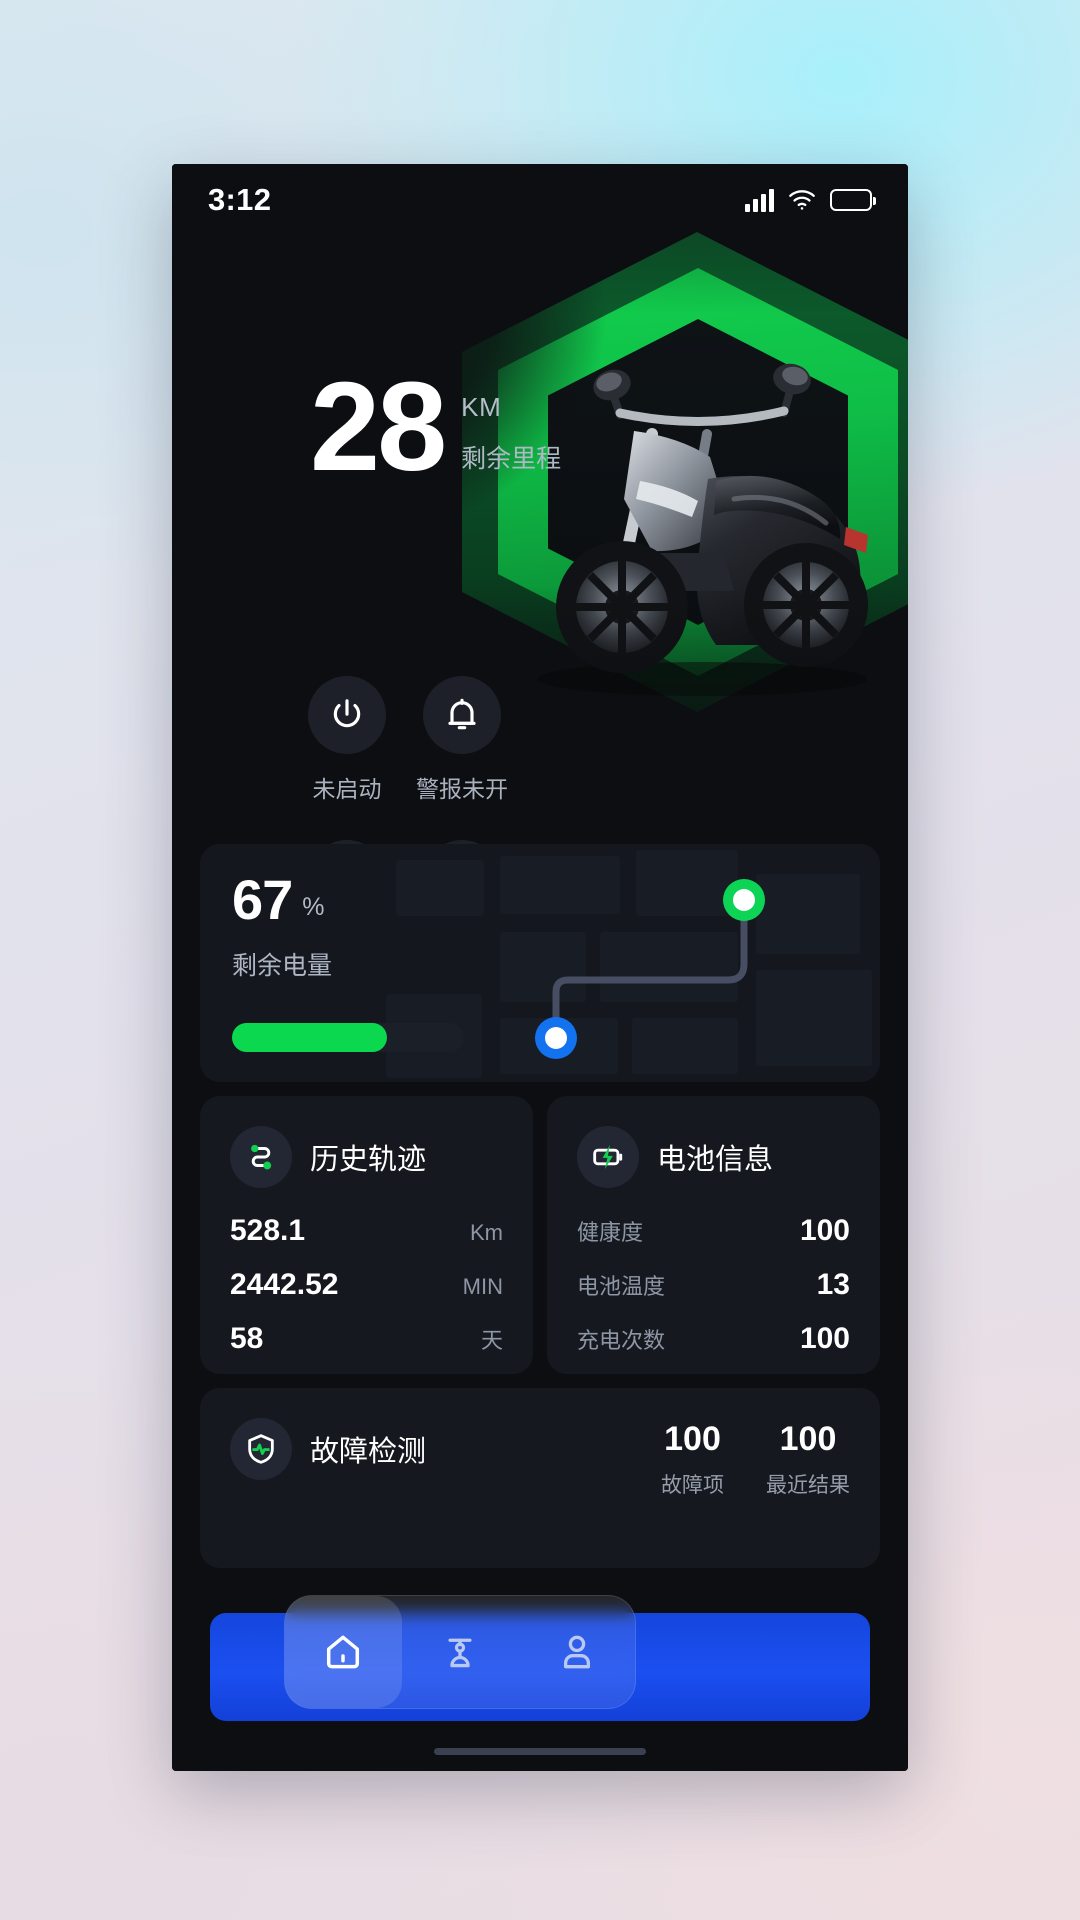  I want to click on battery-cycles-label: 充电次数, so click(621, 1340).